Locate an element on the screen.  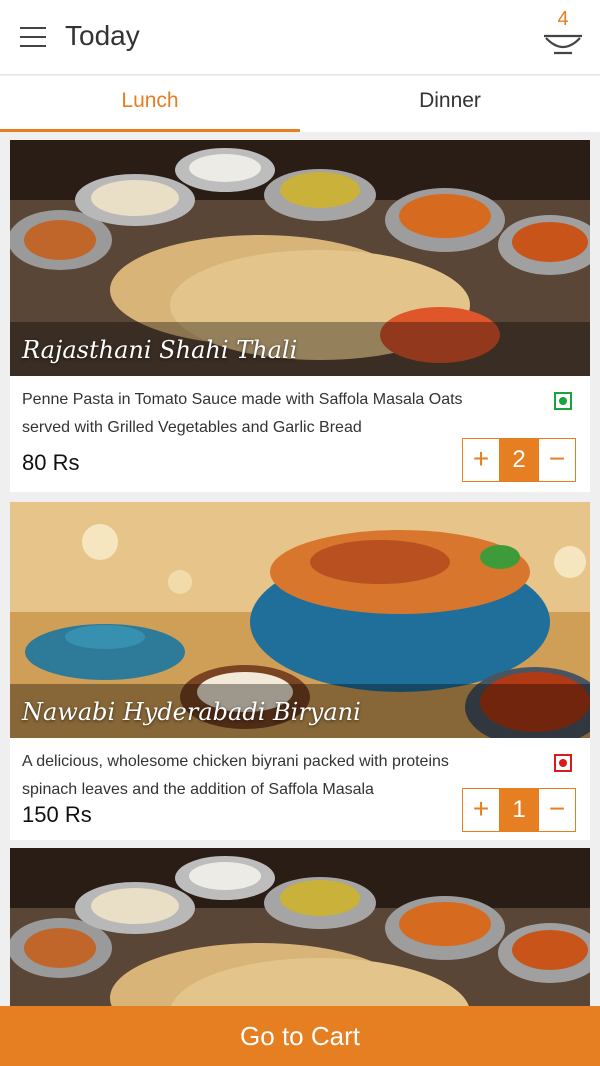
page-title: Today is located at coordinates (102, 35).